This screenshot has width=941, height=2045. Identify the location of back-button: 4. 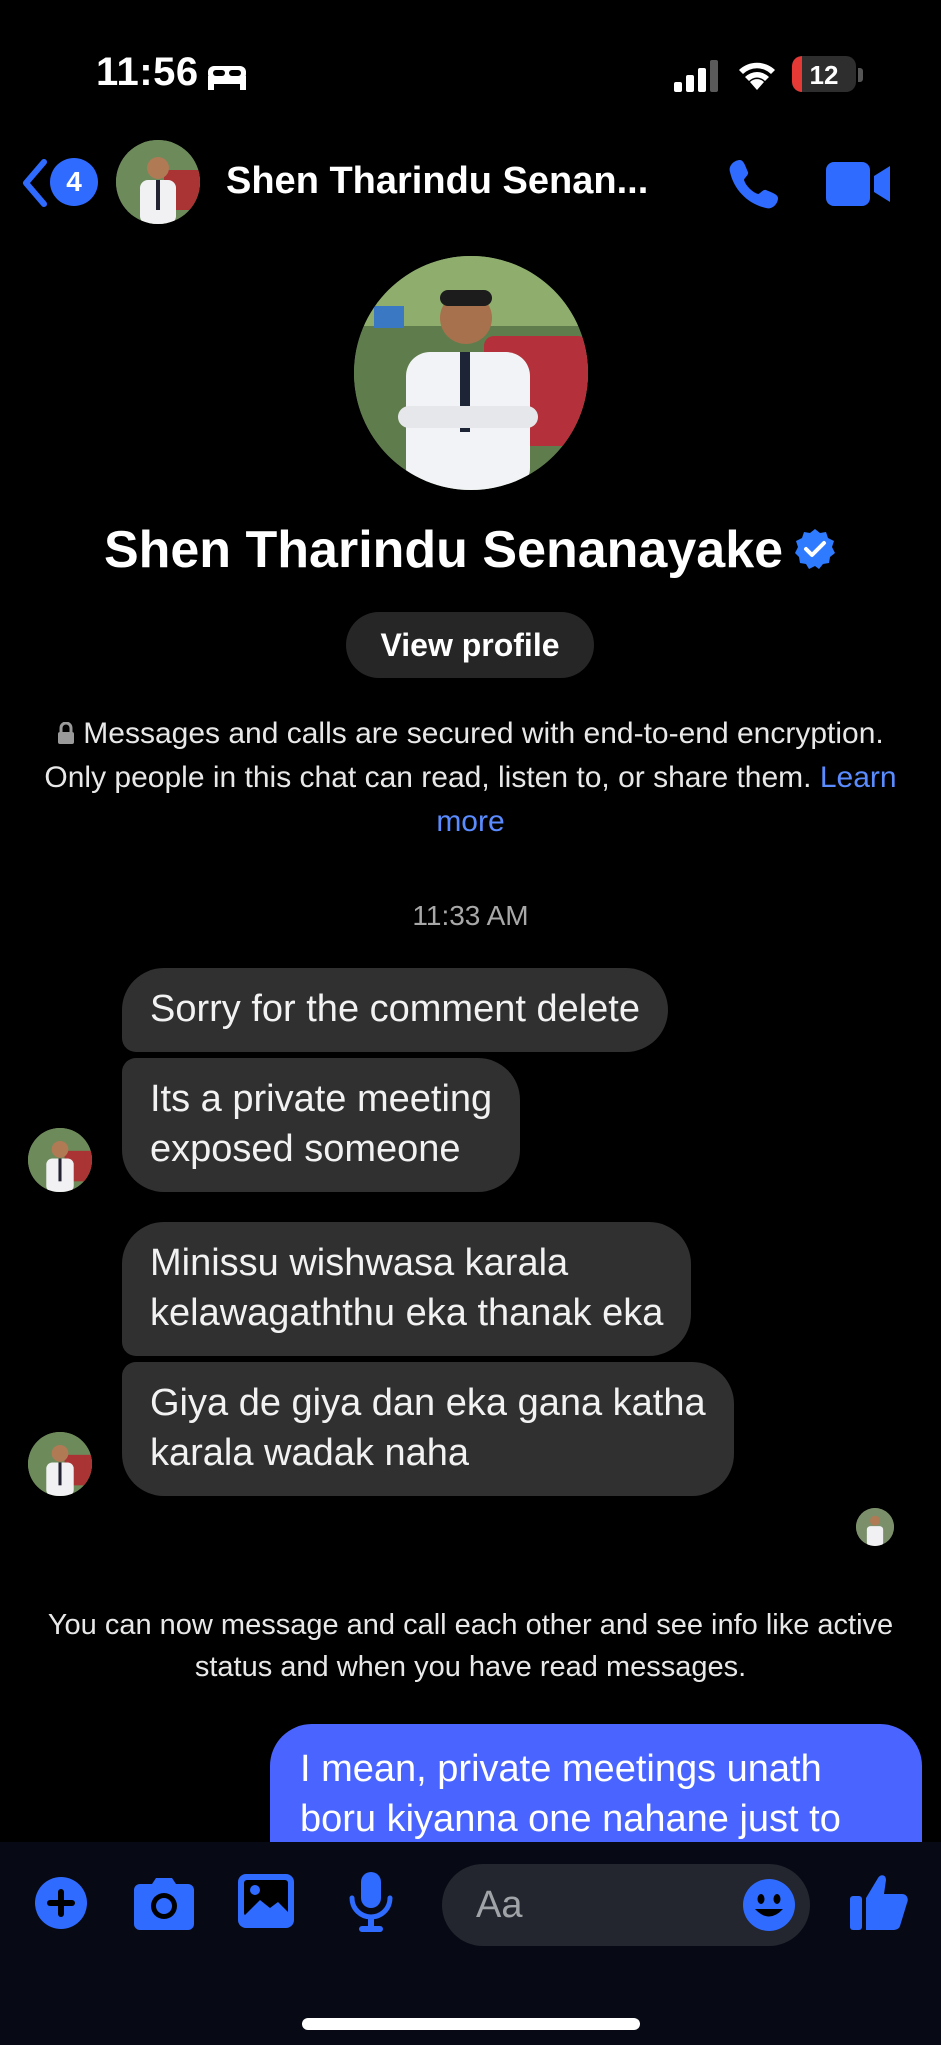
(58, 183).